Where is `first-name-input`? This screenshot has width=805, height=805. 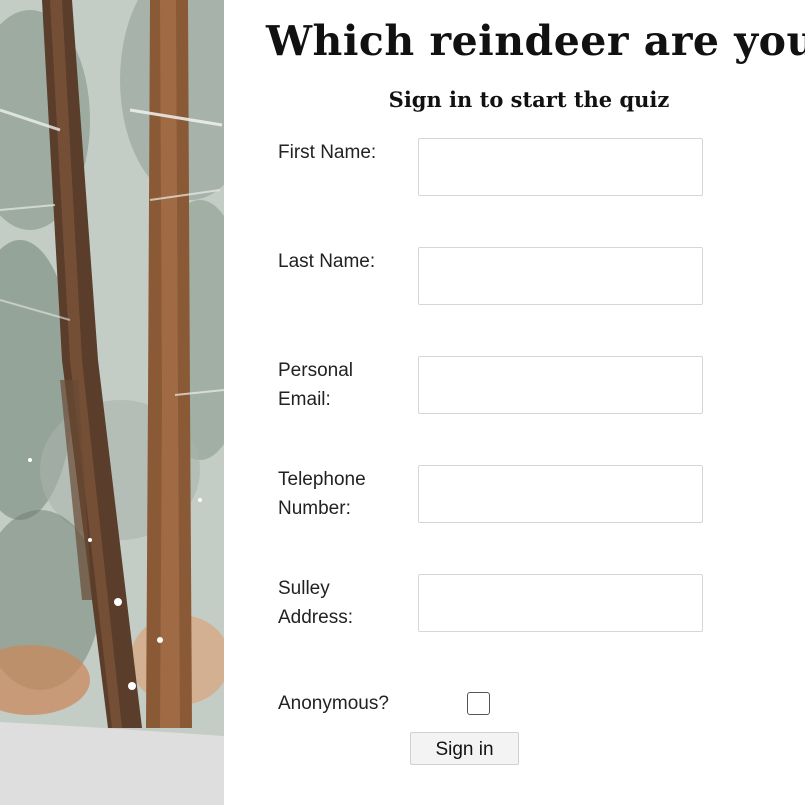
first-name-input is located at coordinates (560, 167).